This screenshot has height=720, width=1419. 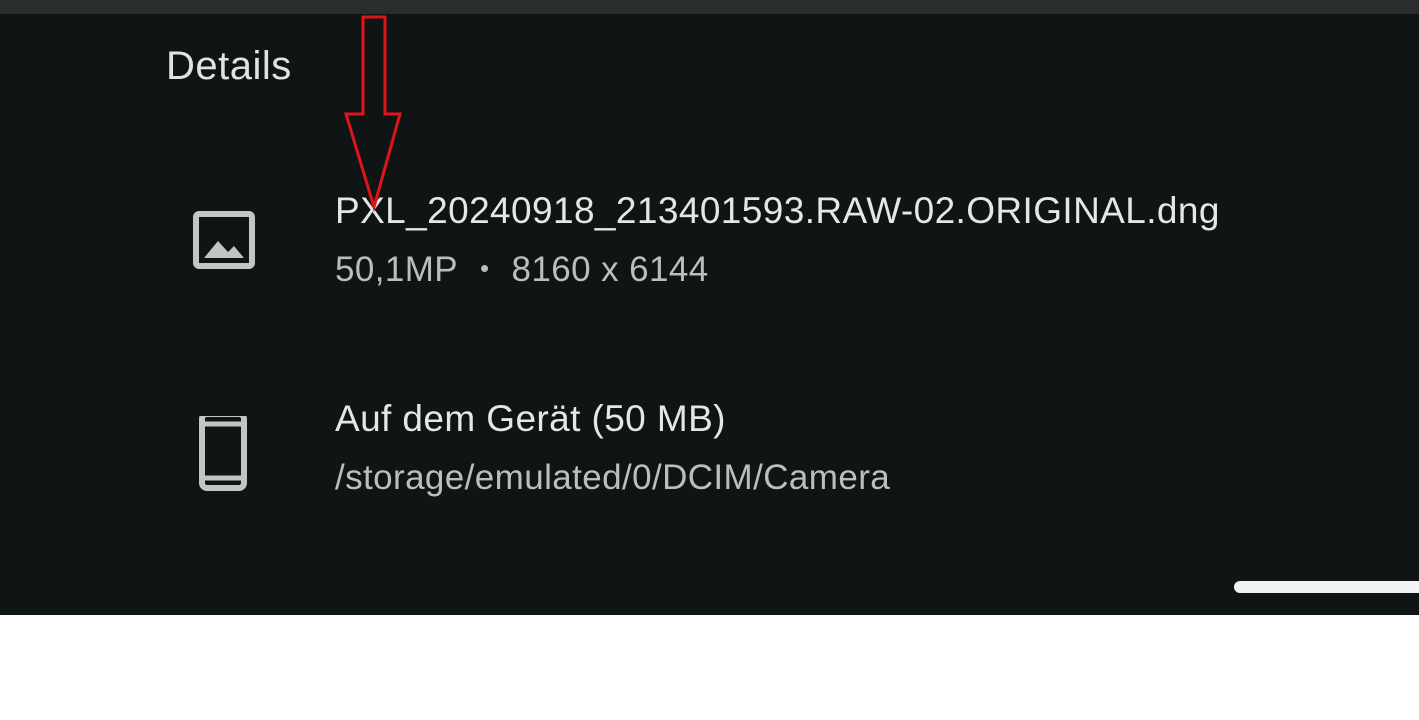 I want to click on file-specs: 50,1MP • 8160 x 6144, so click(x=522, y=270).